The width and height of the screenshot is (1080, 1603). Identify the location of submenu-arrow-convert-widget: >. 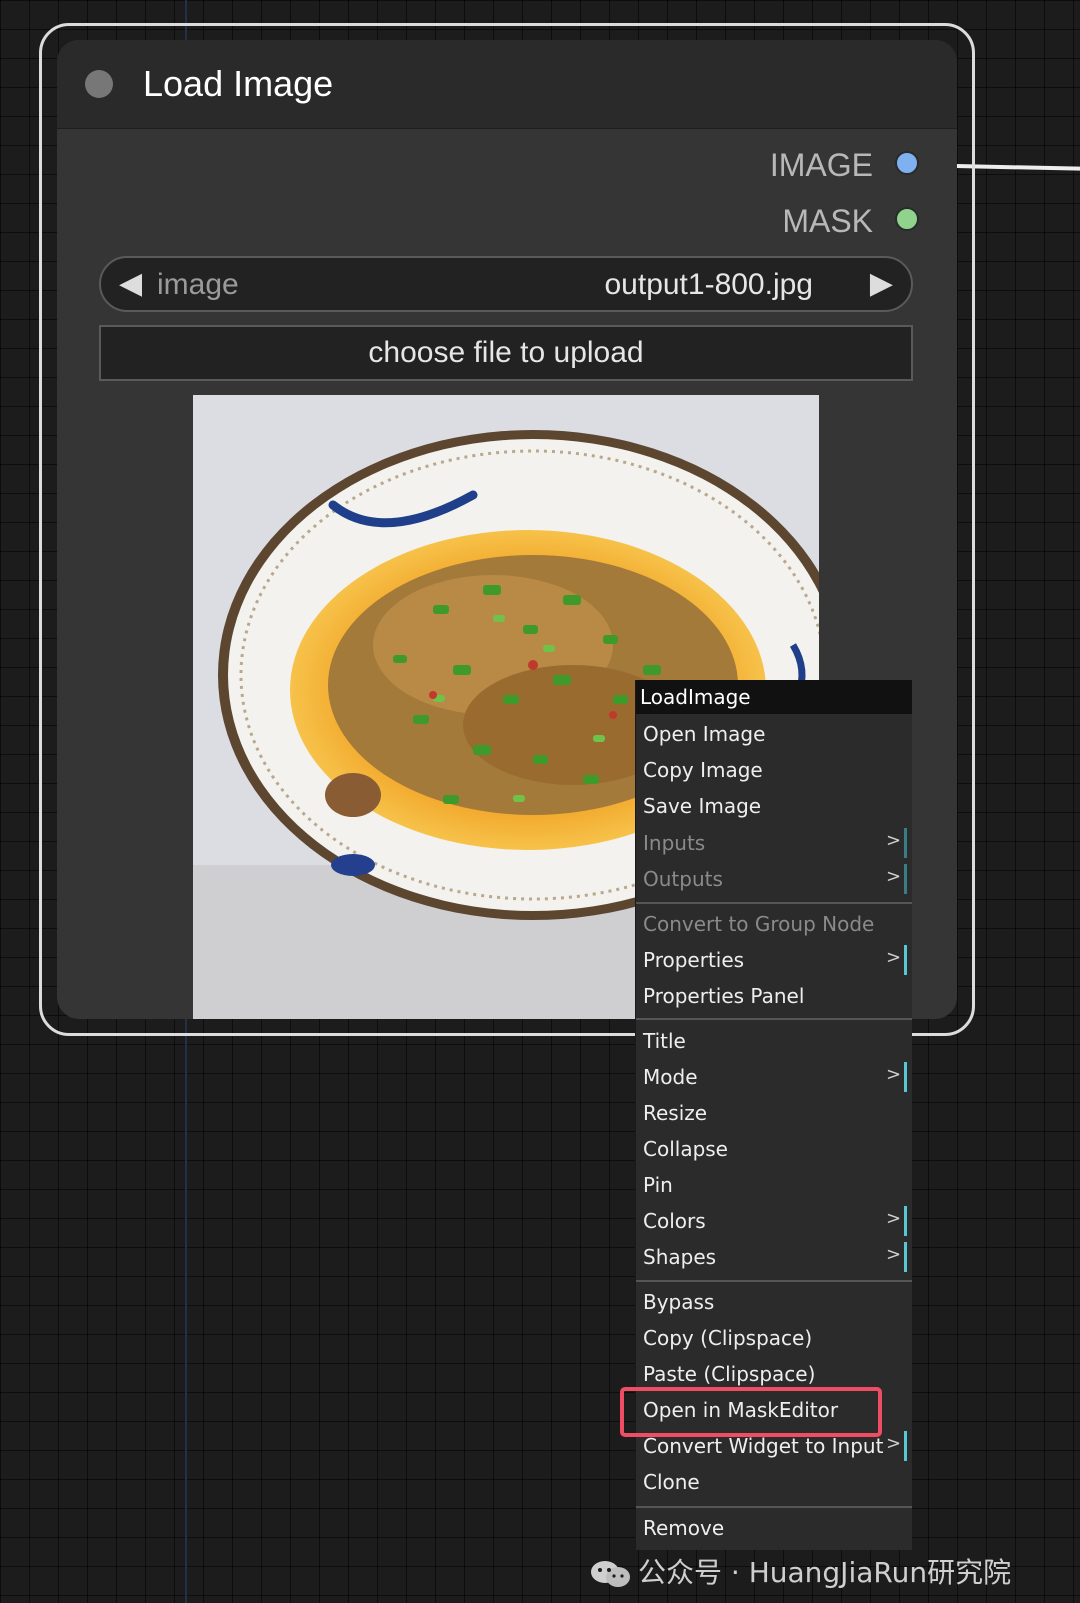
(894, 1443).